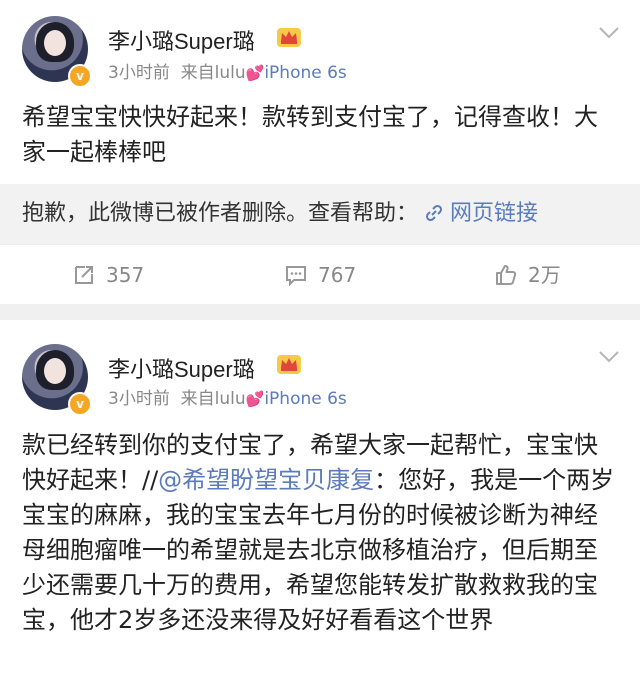 Image resolution: width=640 pixels, height=695 pixels. I want to click on post-divider, so click(320, 312).